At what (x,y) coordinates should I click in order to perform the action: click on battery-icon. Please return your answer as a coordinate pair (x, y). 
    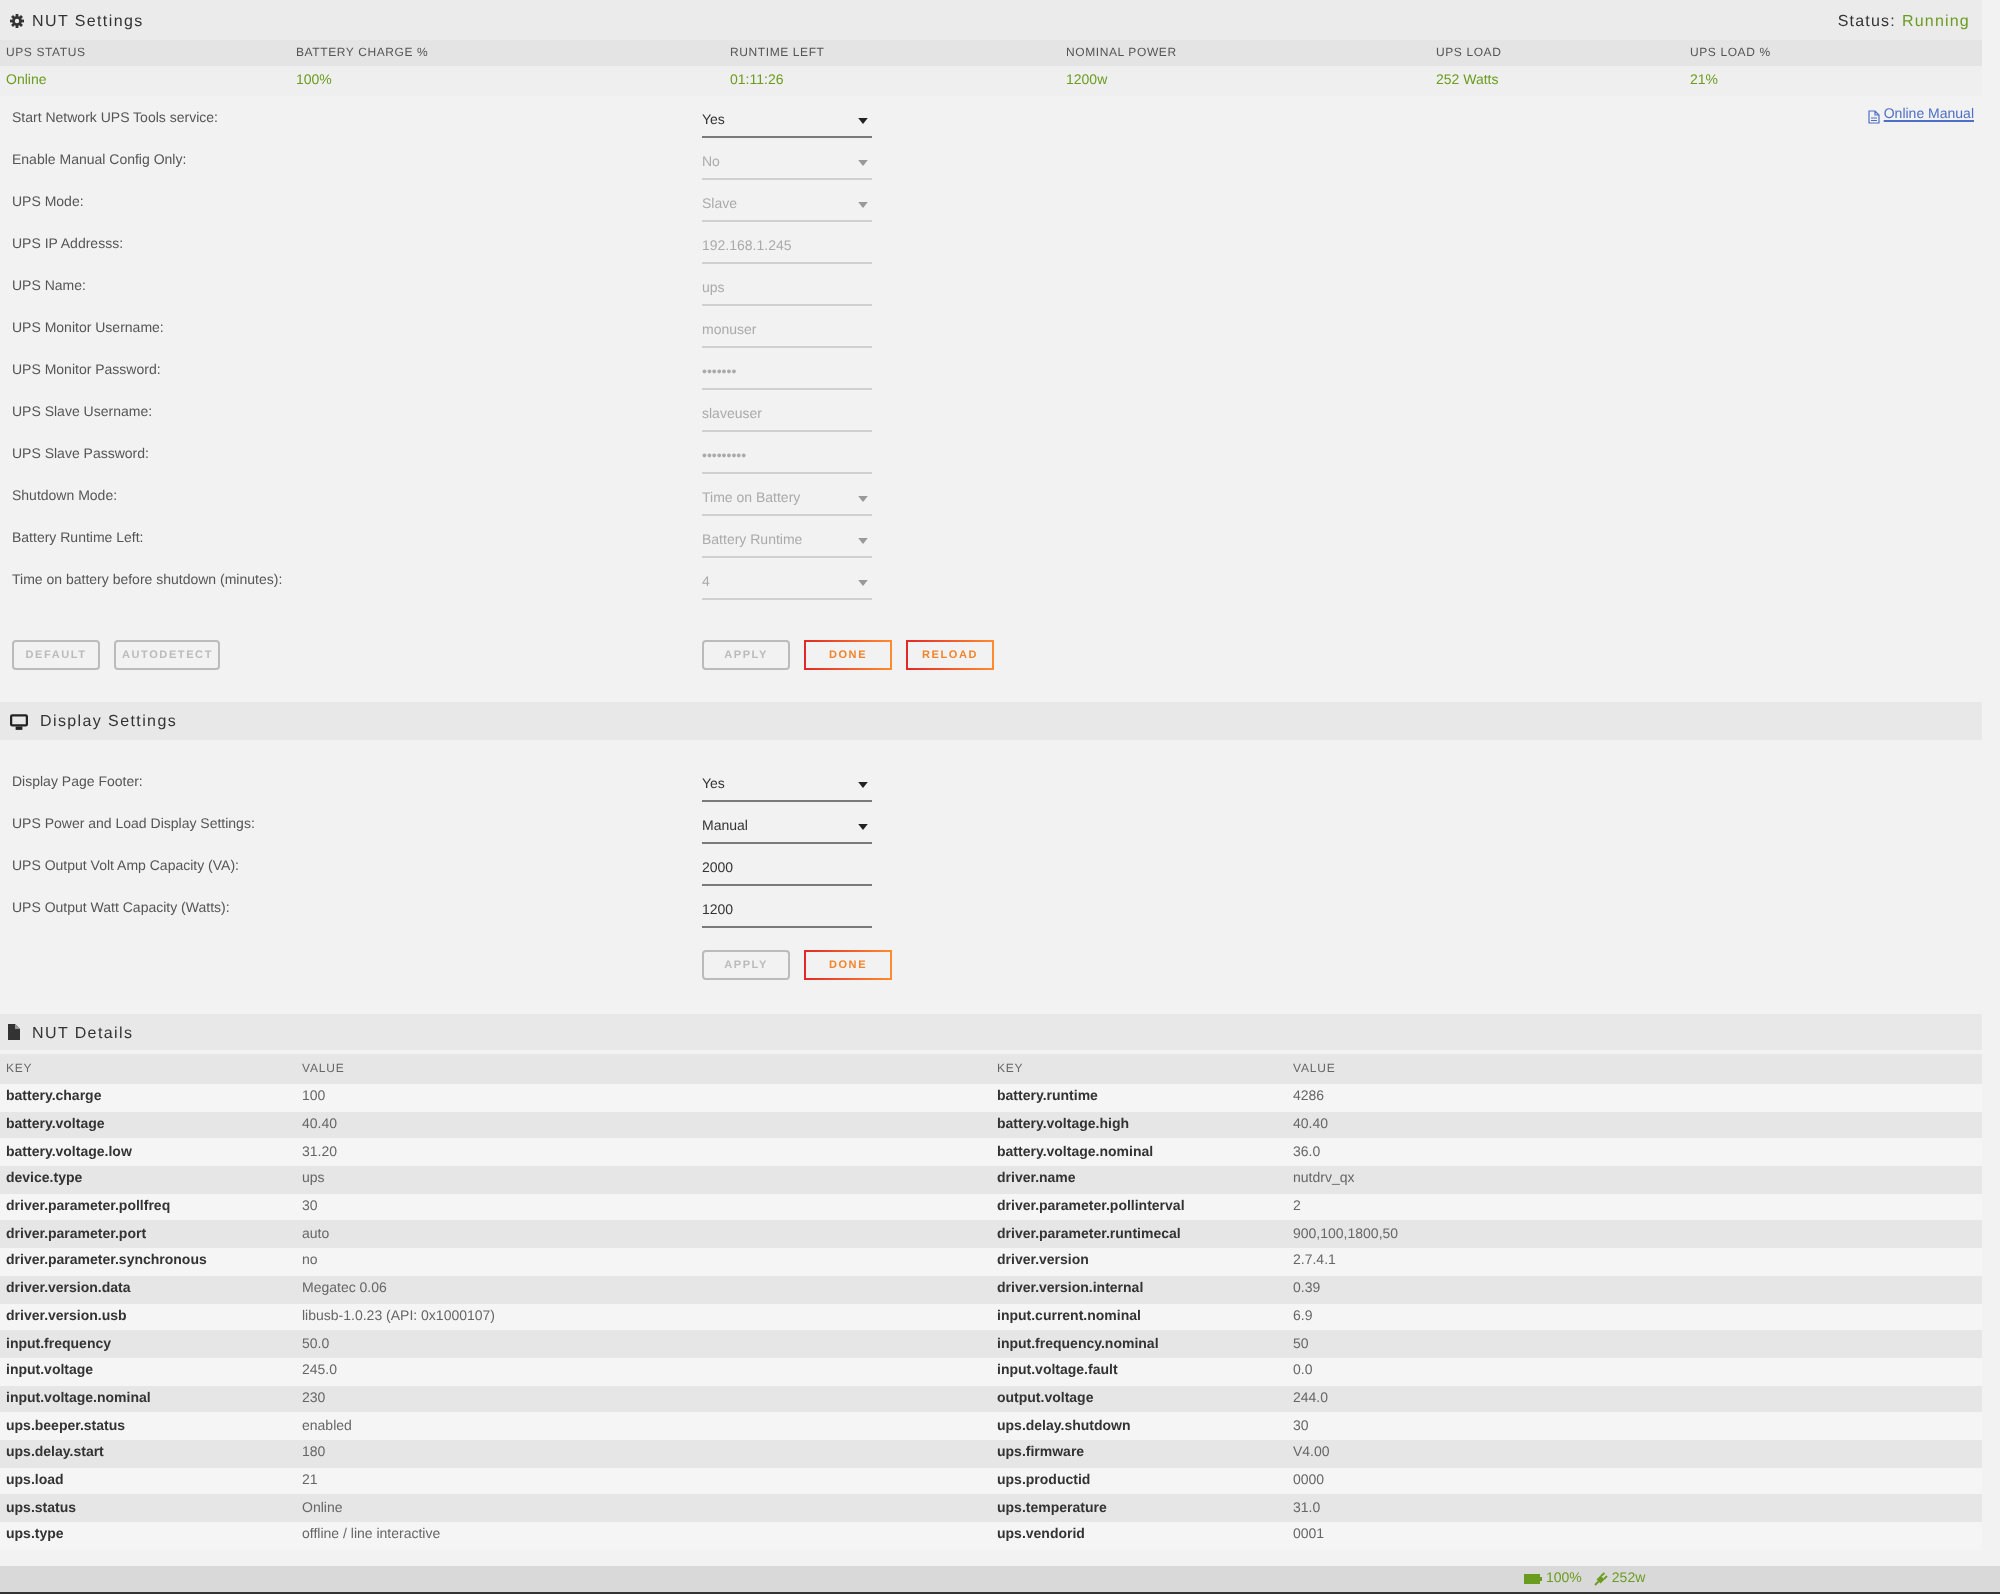
    Looking at the image, I should click on (1533, 1579).